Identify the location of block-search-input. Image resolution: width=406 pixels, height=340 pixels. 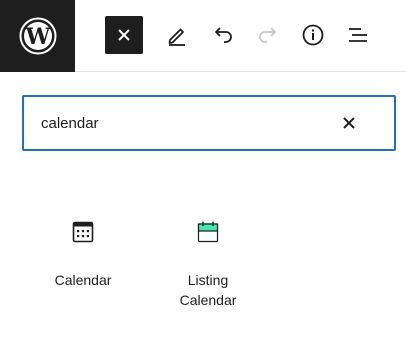
(186, 123).